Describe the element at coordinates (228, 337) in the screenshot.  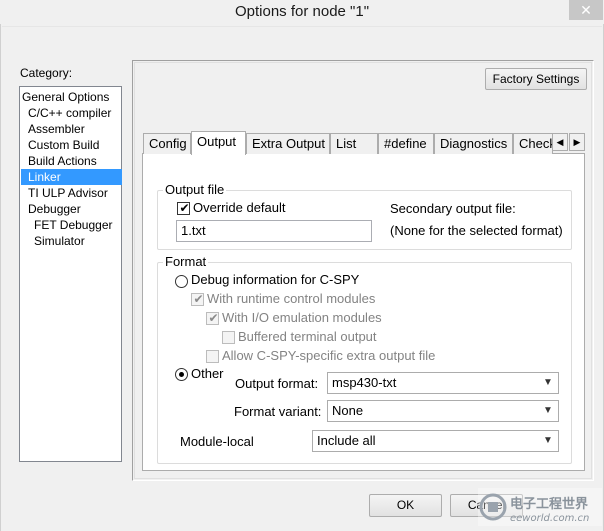
I see `buffered-output-checkbox` at that location.